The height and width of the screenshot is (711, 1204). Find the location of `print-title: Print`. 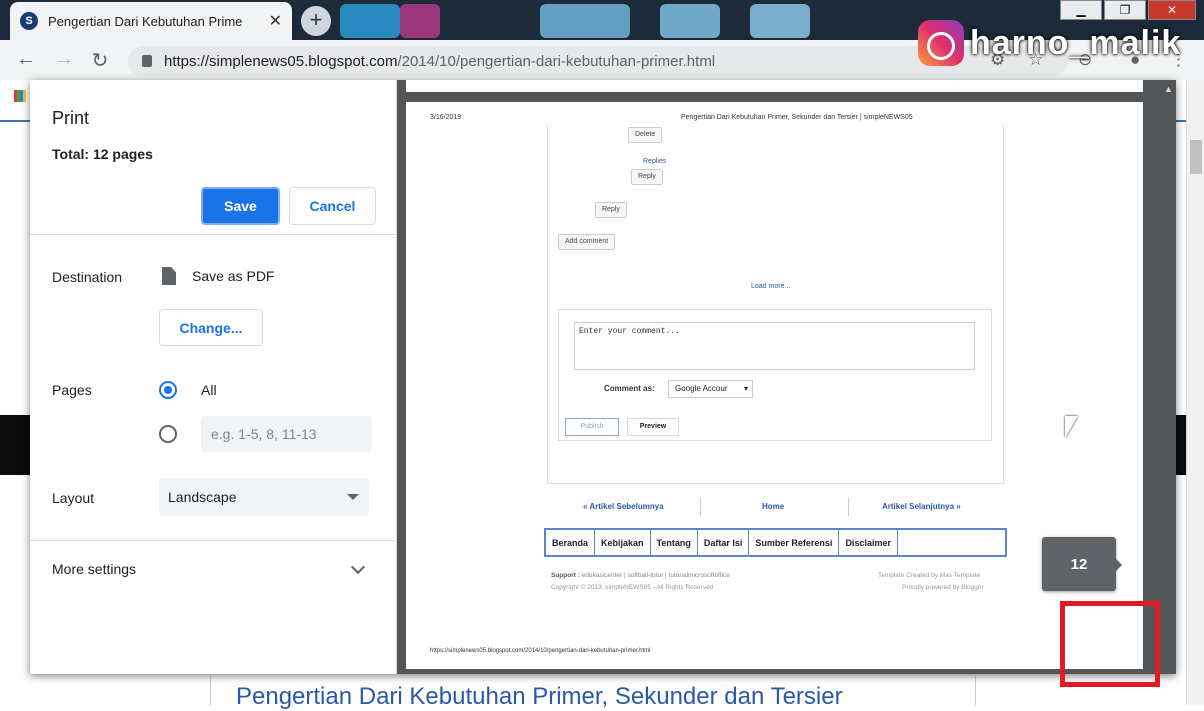

print-title: Print is located at coordinates (71, 118).